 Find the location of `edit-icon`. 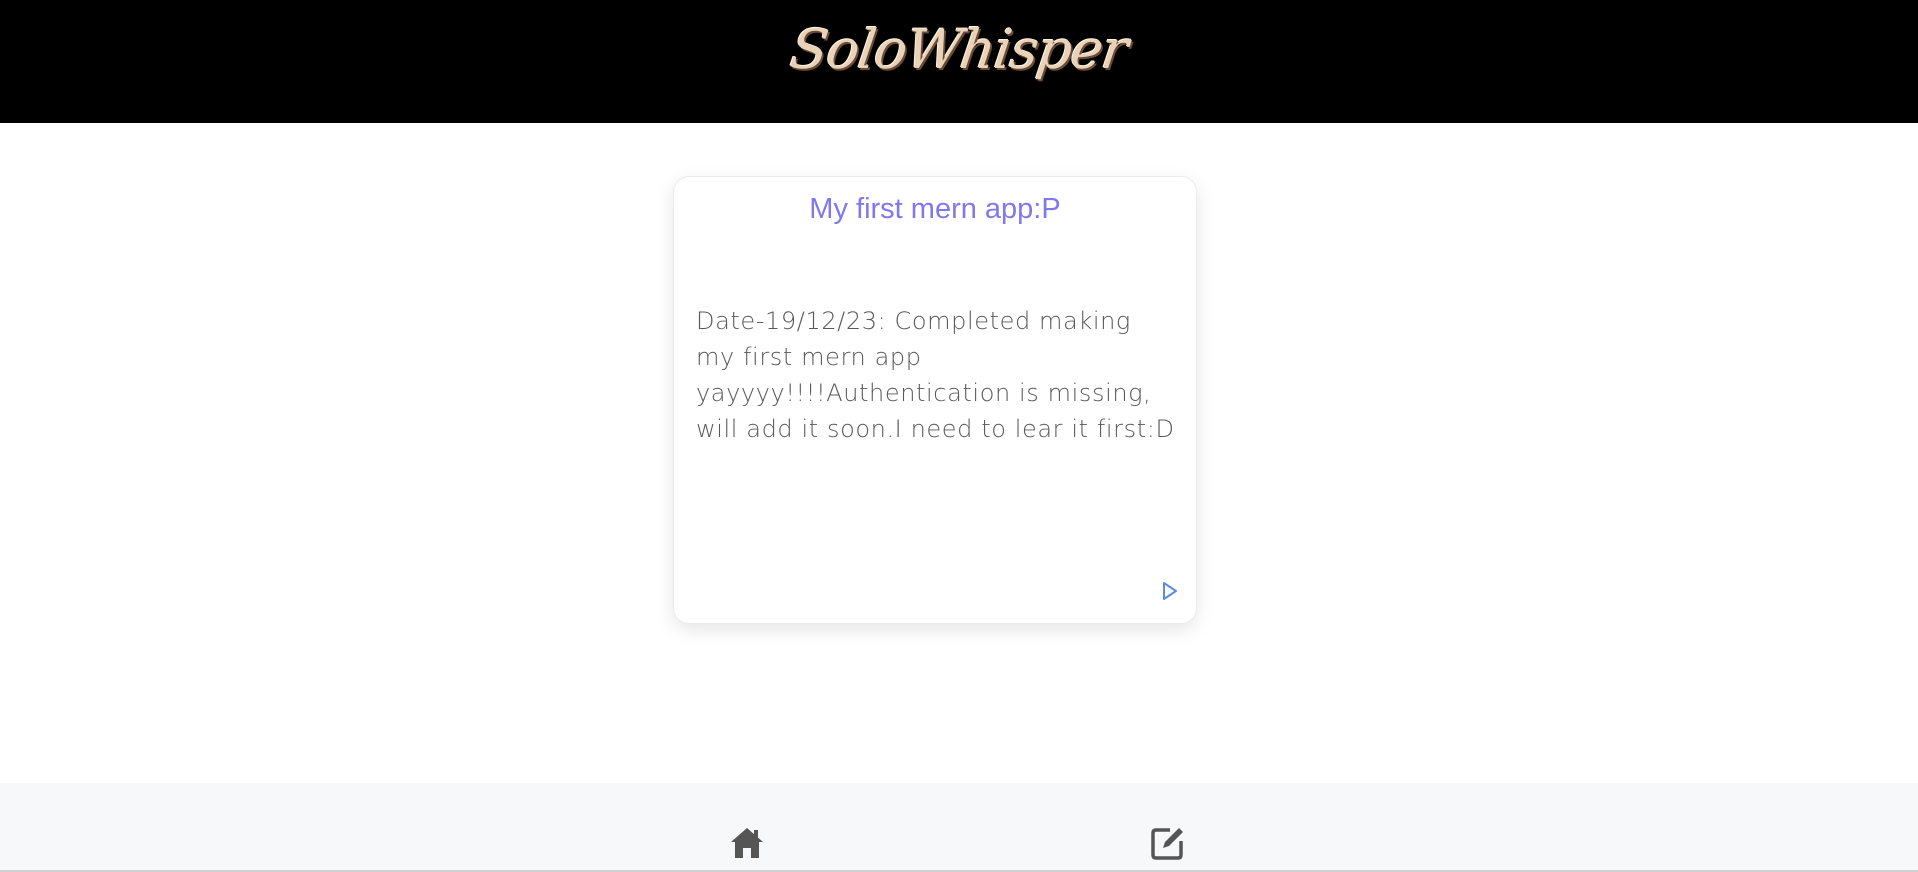

edit-icon is located at coordinates (1168, 843).